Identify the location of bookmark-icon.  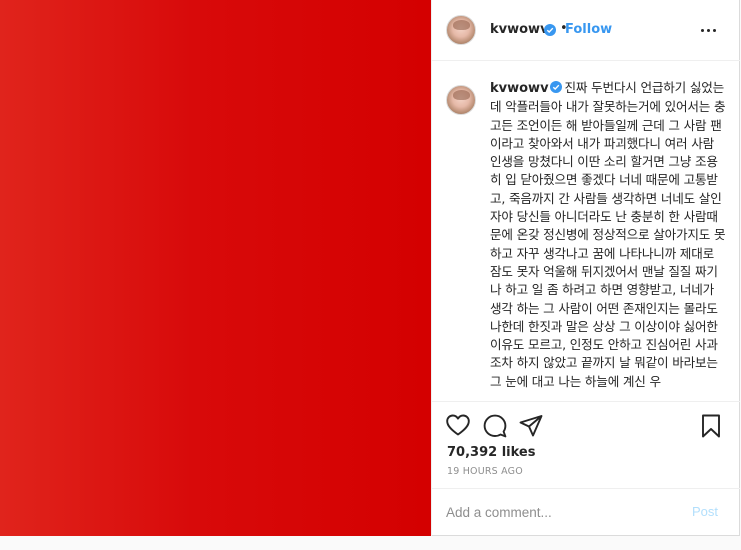
(711, 428).